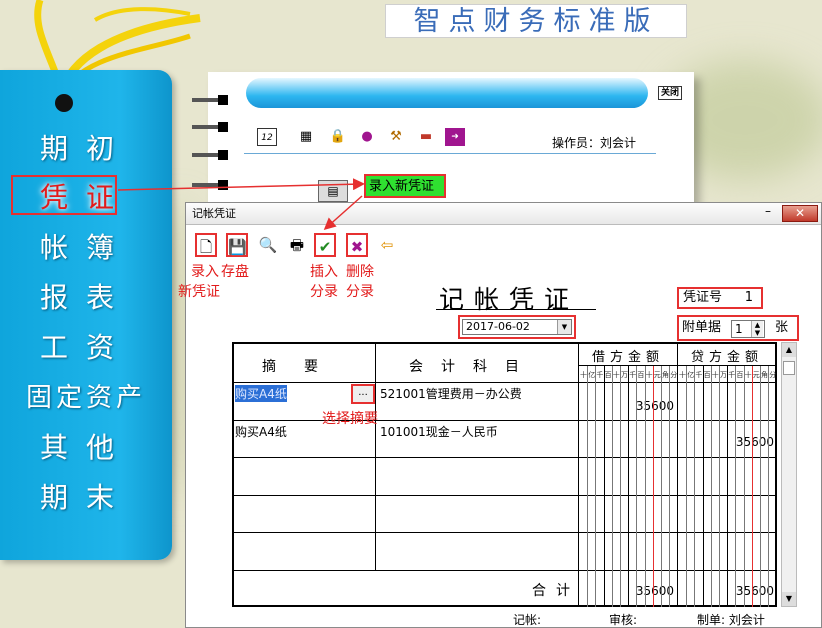 The width and height of the screenshot is (822, 628). Describe the element at coordinates (86, 147) in the screenshot. I see `nav-item-opening: 期初` at that location.